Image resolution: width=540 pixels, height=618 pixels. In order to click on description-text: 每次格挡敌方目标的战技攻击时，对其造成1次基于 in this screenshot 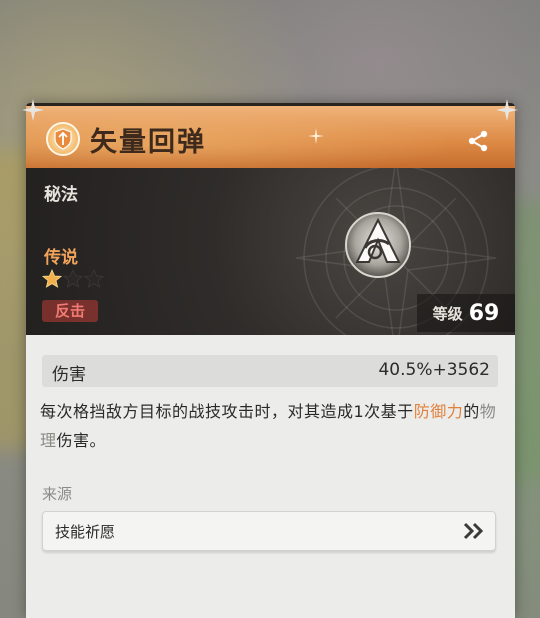, I will do `click(227, 411)`.